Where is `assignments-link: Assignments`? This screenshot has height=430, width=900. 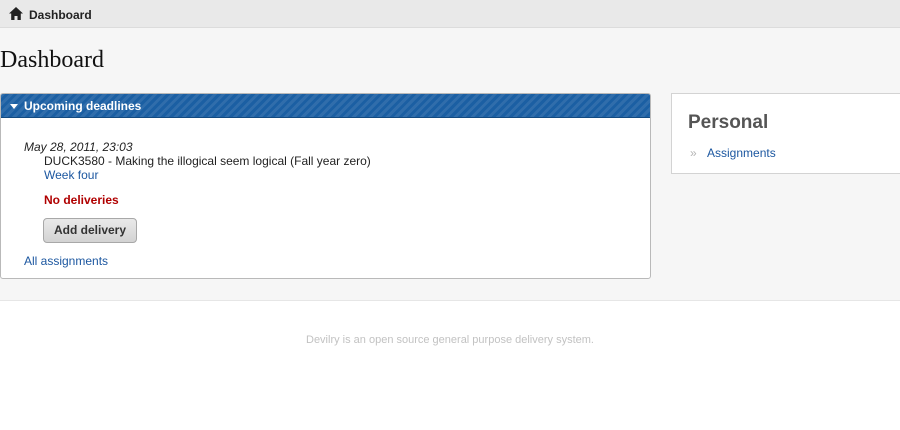
assignments-link: Assignments is located at coordinates (741, 153).